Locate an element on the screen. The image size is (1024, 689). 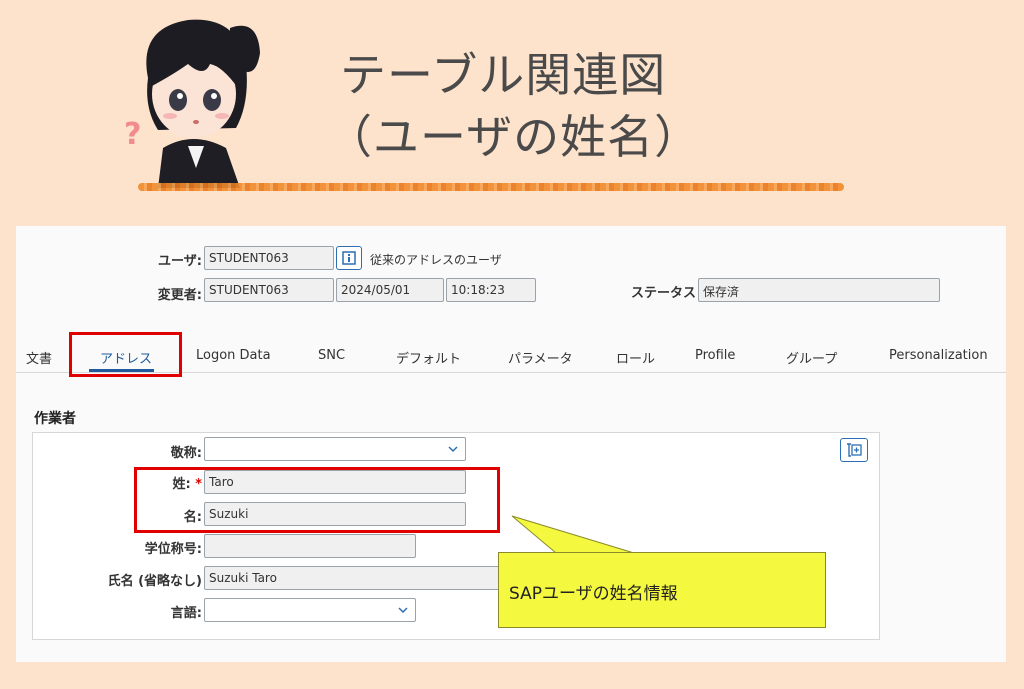
tab-groups: グループ is located at coordinates (811, 357).